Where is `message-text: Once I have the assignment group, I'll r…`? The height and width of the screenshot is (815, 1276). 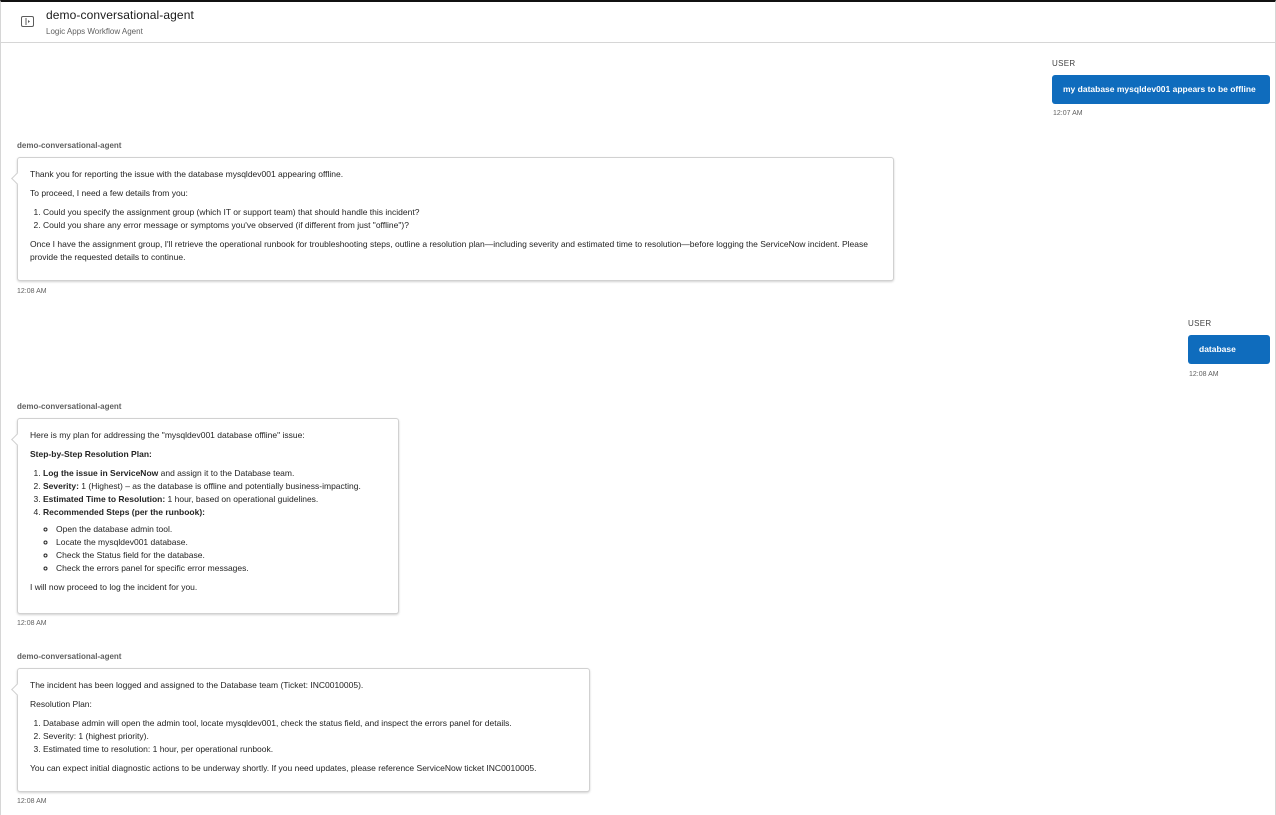
message-text: Once I have the assignment group, I'll r… is located at coordinates (449, 250).